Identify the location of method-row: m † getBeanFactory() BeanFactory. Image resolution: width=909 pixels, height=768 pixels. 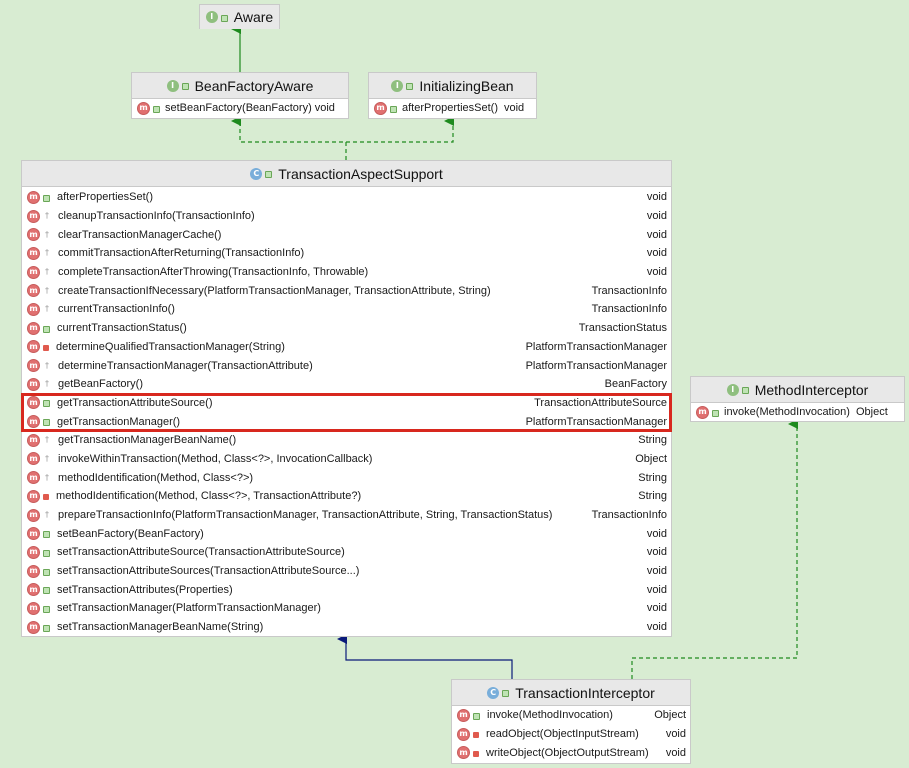
(346, 384).